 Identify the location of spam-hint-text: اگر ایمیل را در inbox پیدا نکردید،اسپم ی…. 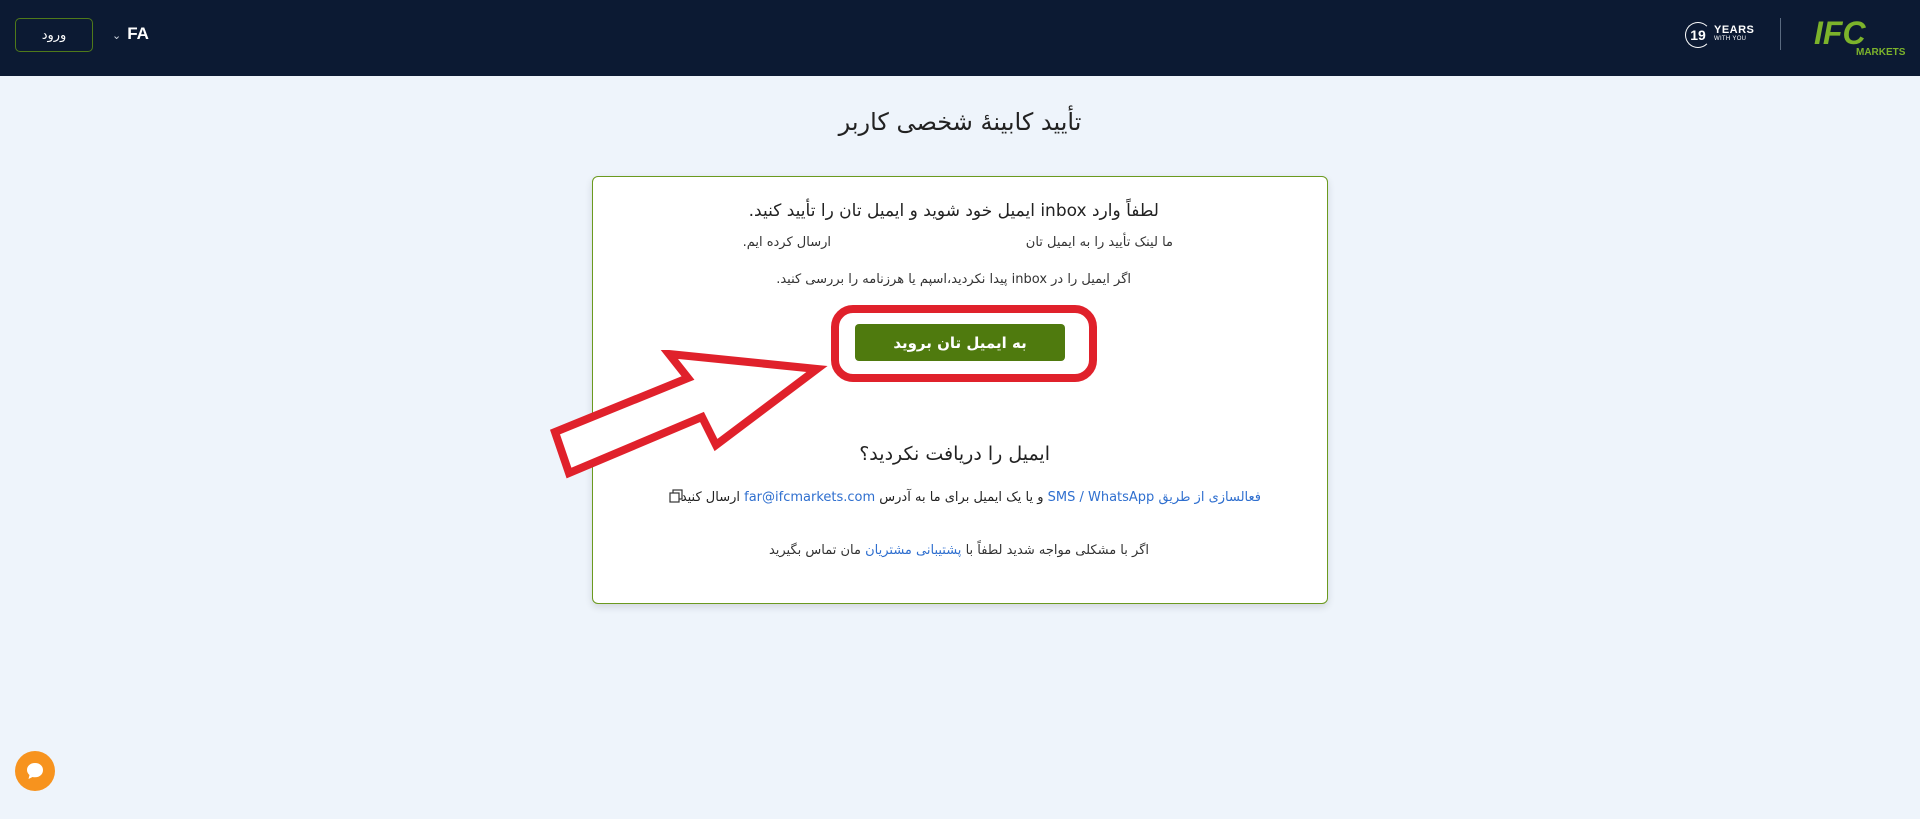
(953, 279).